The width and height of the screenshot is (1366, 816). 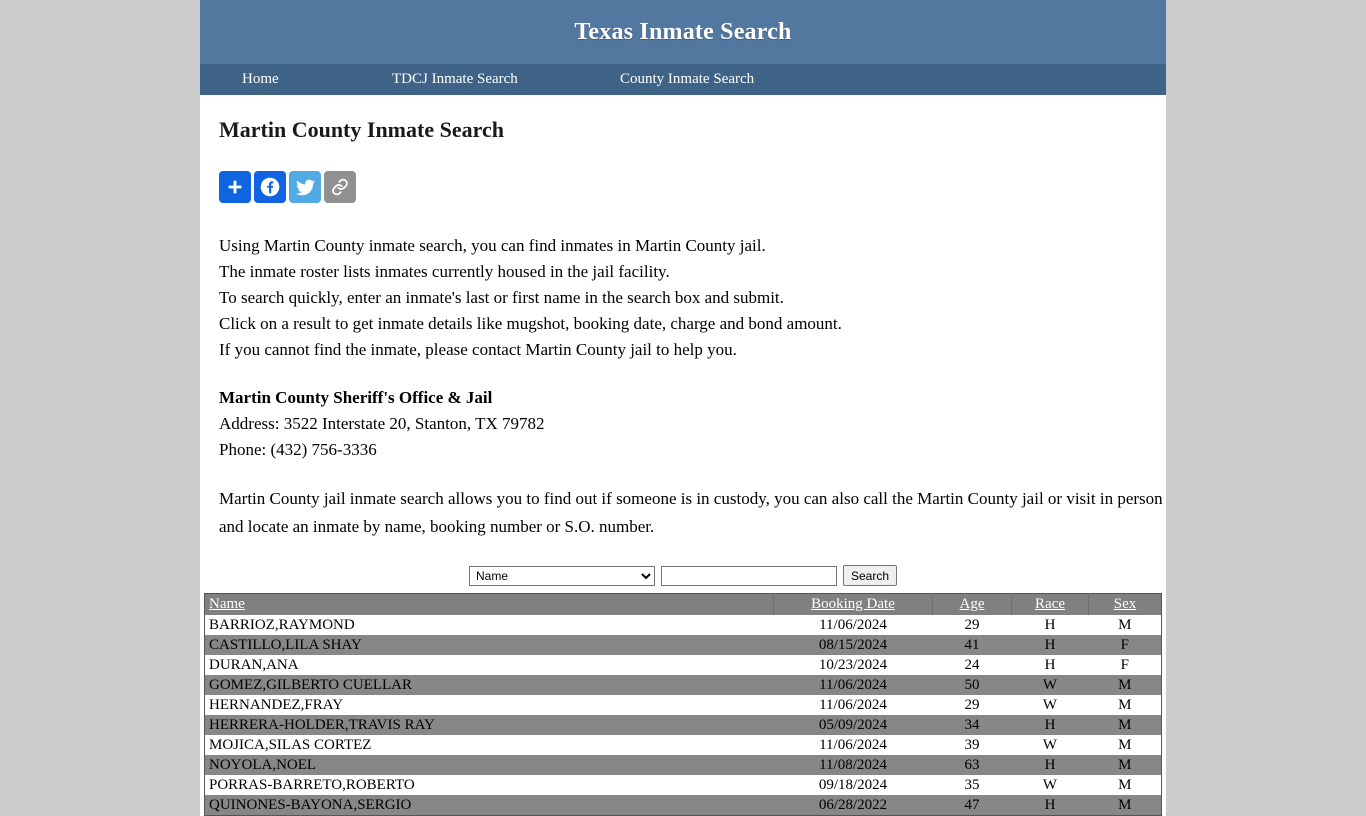 I want to click on table-row: GOMEZ,GILBERTO CUELLAR 11/06/2024 50 W M, so click(x=683, y=685).